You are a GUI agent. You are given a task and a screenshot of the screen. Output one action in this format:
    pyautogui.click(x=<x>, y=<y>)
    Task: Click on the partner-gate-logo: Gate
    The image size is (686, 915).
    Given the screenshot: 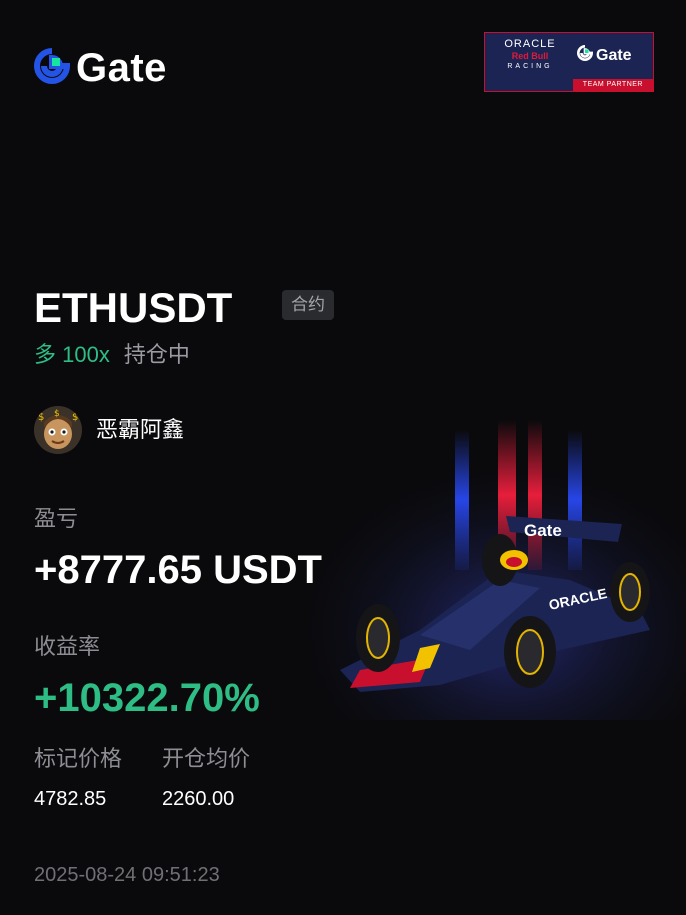 What is the action you would take?
    pyautogui.click(x=604, y=55)
    